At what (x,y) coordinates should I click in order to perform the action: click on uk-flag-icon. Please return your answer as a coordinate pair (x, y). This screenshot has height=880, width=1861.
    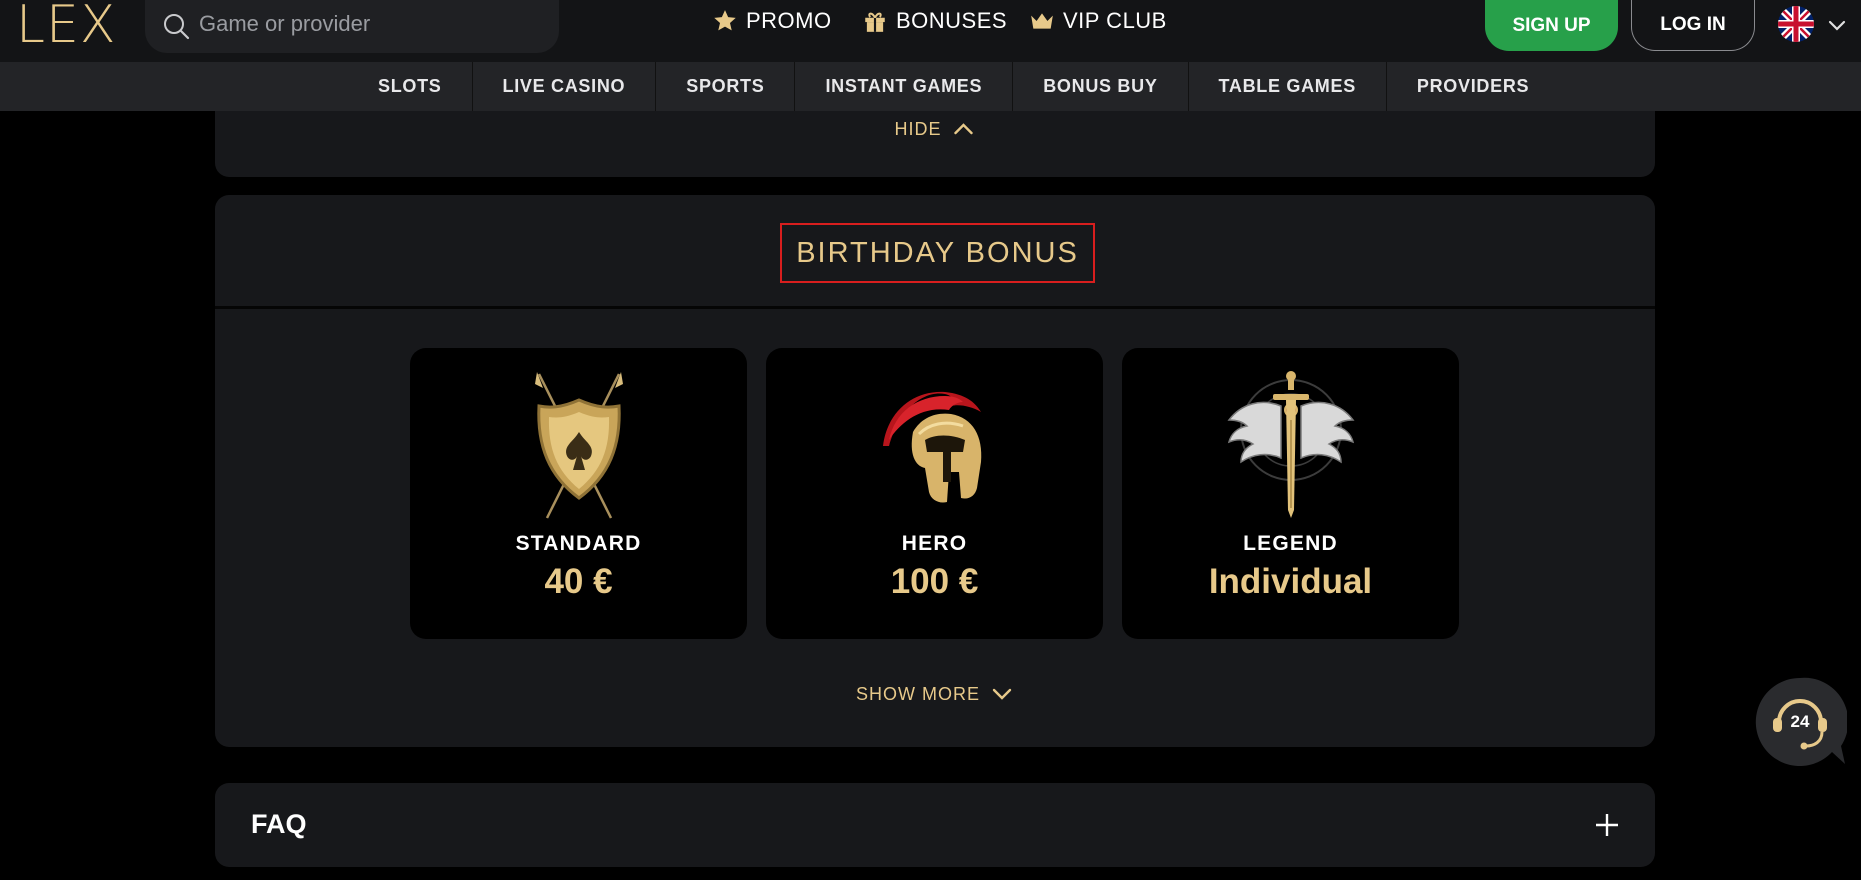
    Looking at the image, I should click on (1796, 24).